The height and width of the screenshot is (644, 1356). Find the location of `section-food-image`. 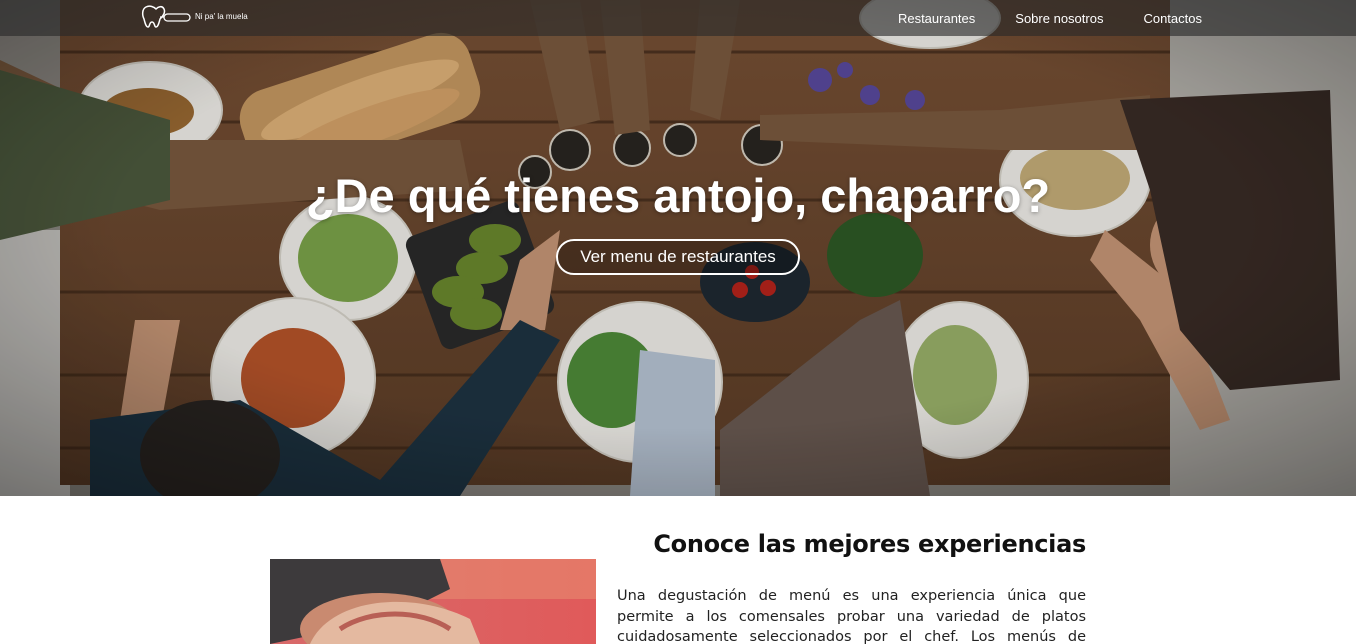

section-food-image is located at coordinates (433, 601).